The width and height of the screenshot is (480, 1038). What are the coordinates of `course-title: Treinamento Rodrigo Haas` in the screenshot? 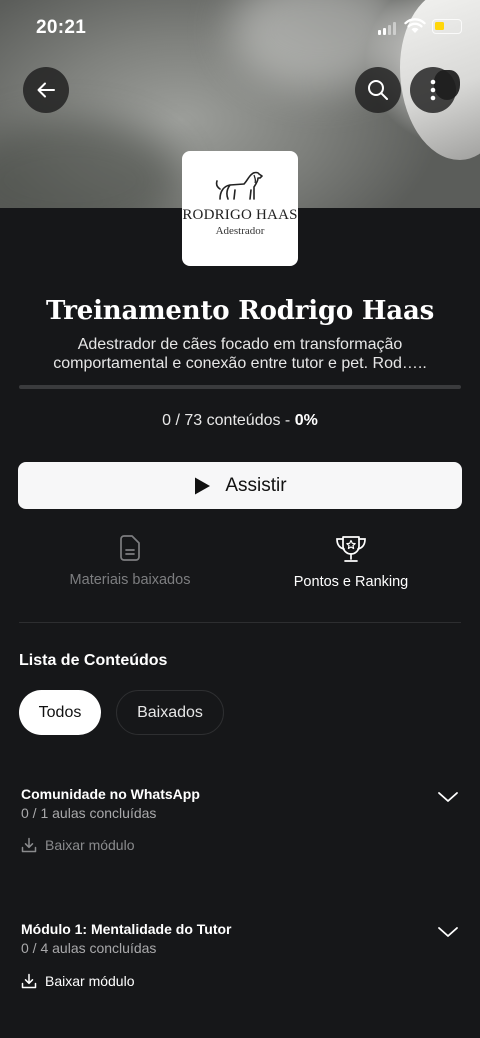 It's located at (240, 311).